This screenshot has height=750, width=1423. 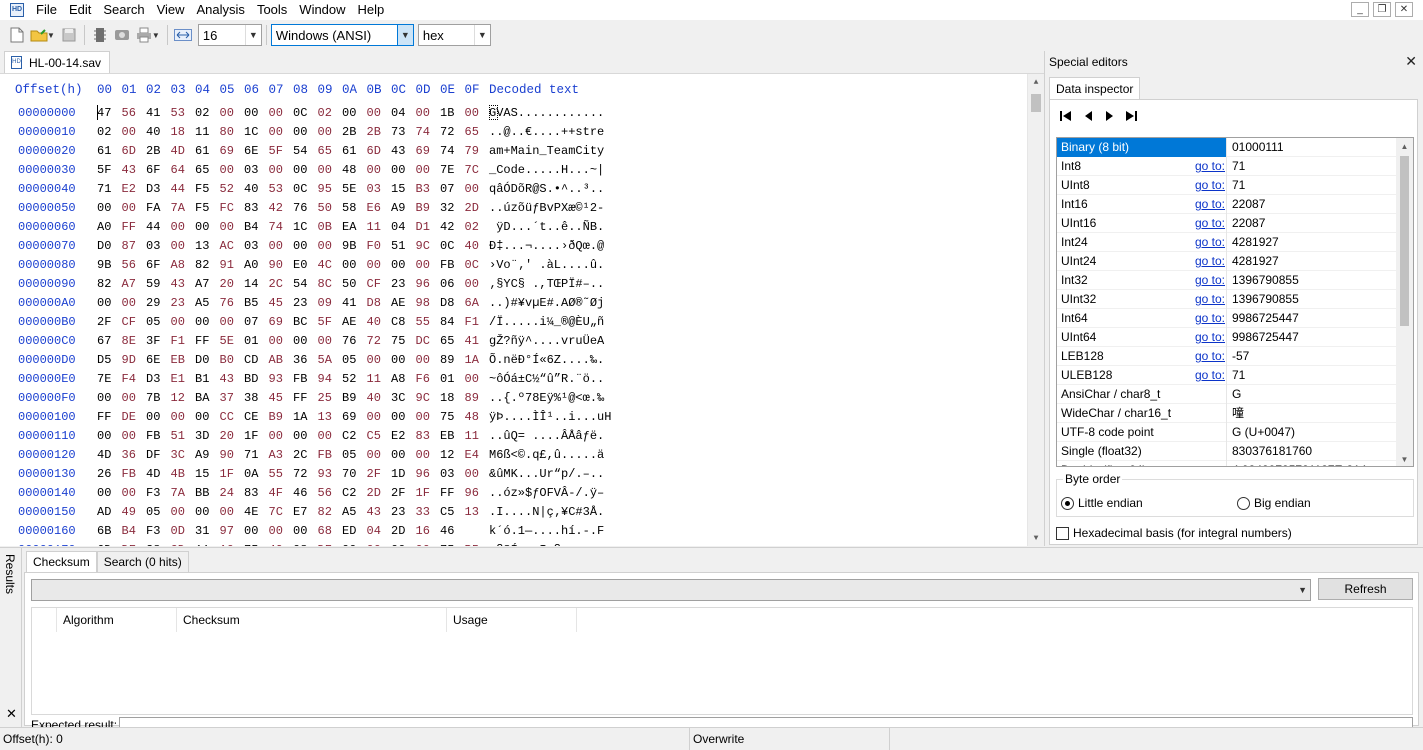 What do you see at coordinates (325, 544) in the screenshot?
I see `hex-byte: DF` at bounding box center [325, 544].